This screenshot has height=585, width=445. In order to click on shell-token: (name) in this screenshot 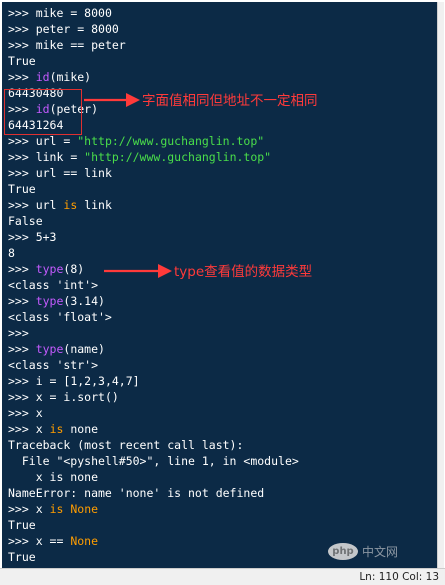, I will do `click(84, 349)`.